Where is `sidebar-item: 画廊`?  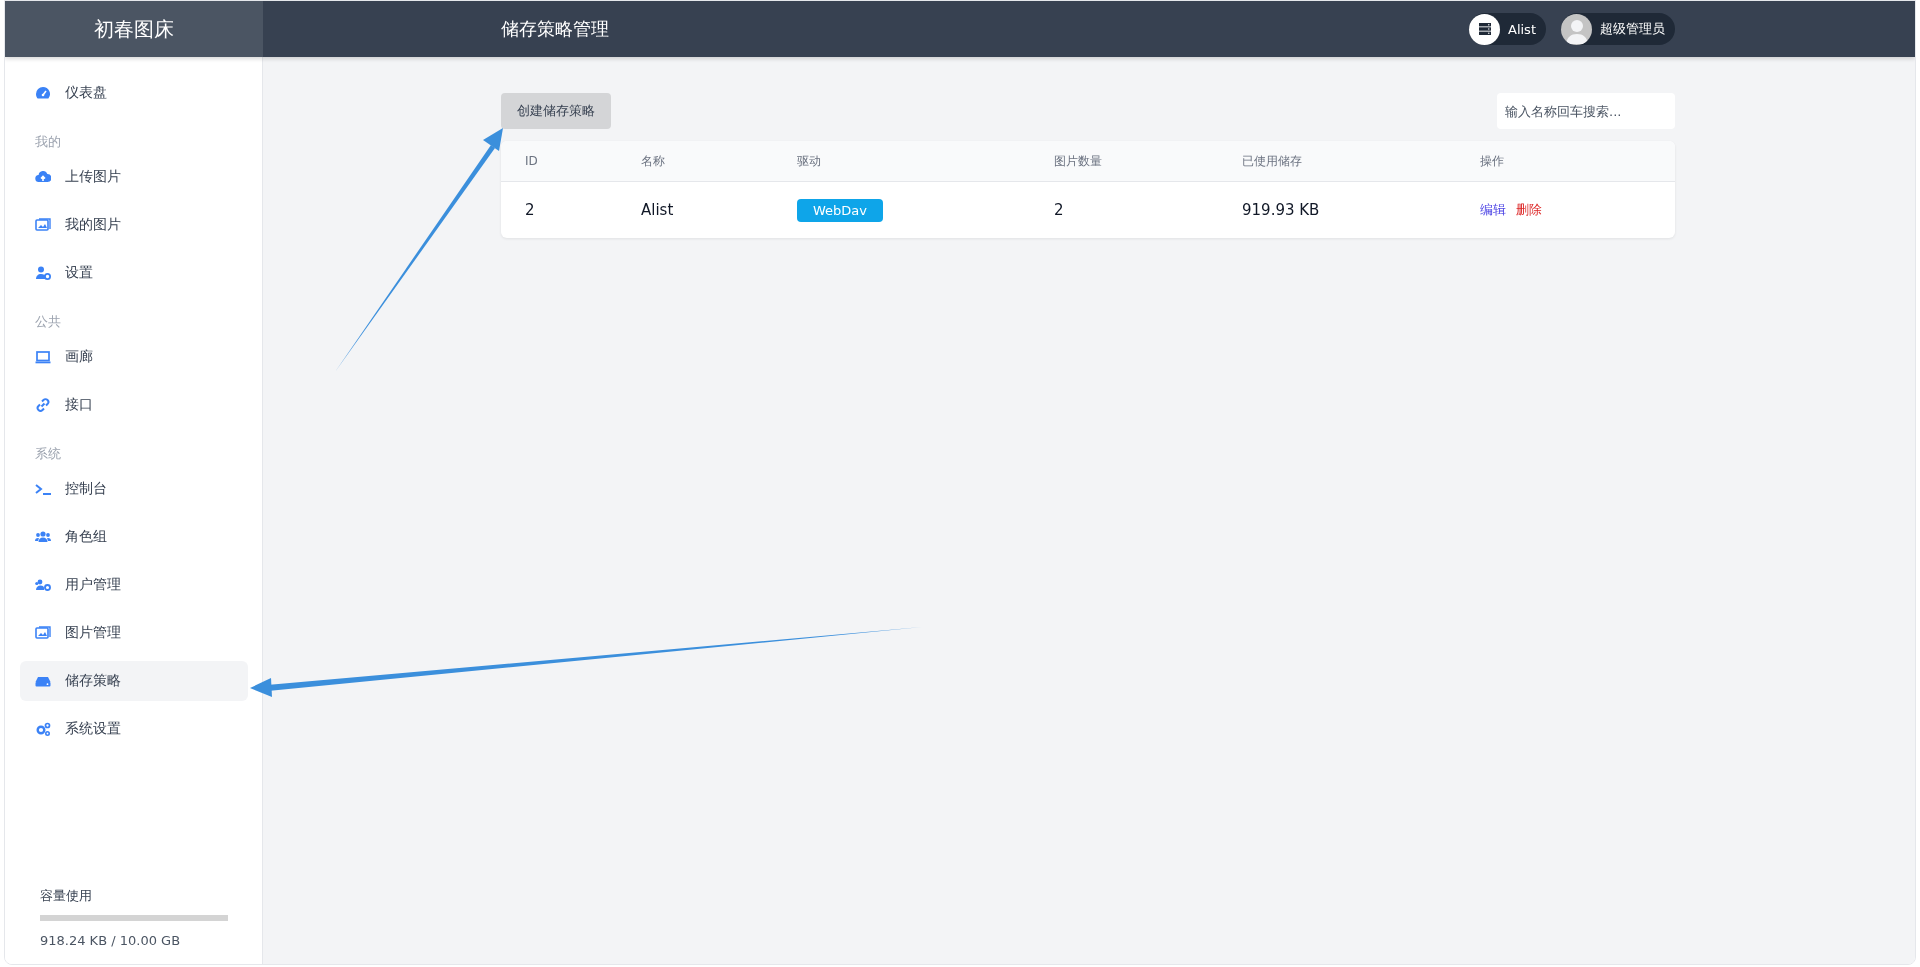 sidebar-item: 画廊 is located at coordinates (134, 357).